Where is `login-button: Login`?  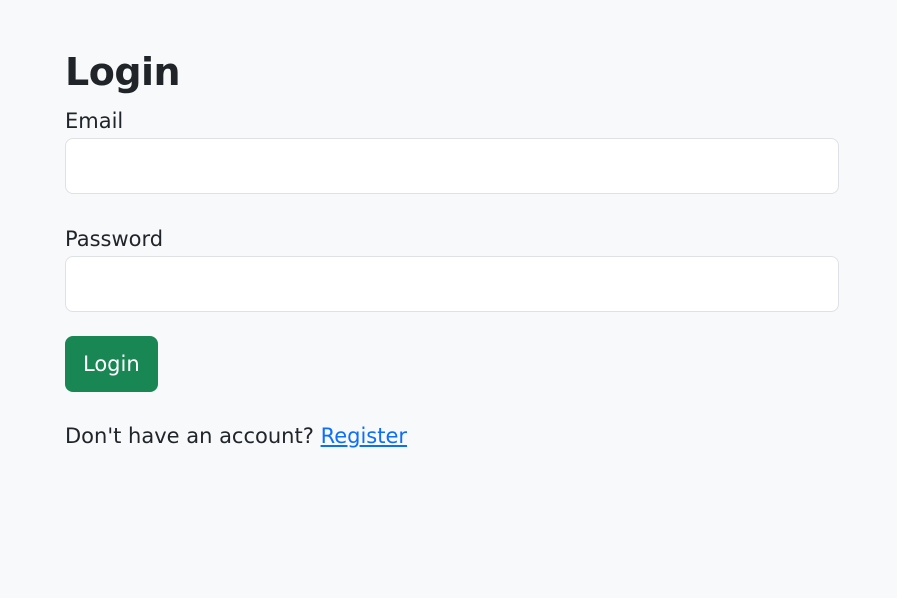 login-button: Login is located at coordinates (111, 364).